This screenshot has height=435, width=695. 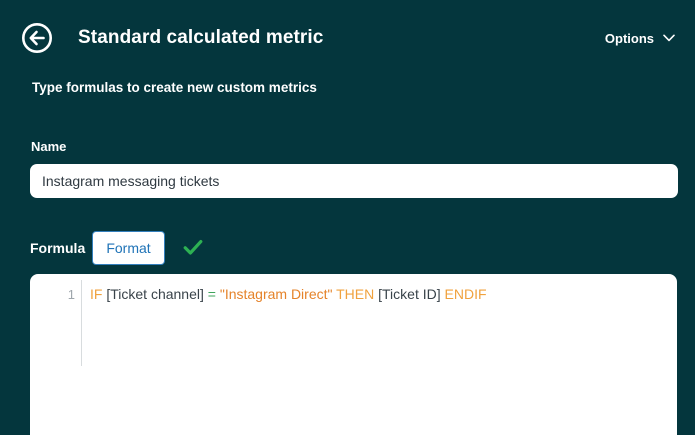 I want to click on formula-token-keyword: IF, so click(x=96, y=294).